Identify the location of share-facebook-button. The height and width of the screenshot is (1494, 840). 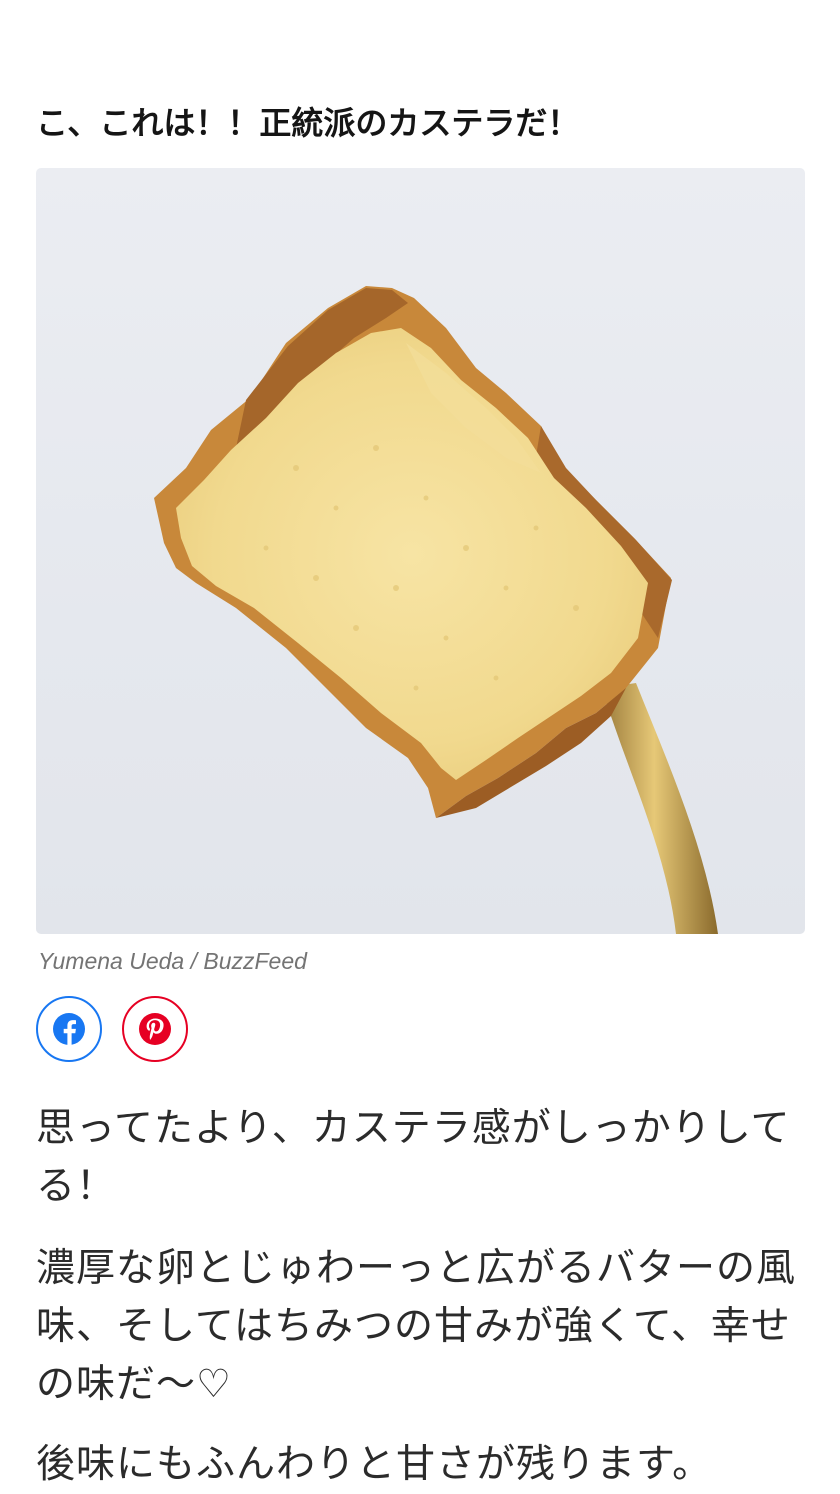
(69, 1029).